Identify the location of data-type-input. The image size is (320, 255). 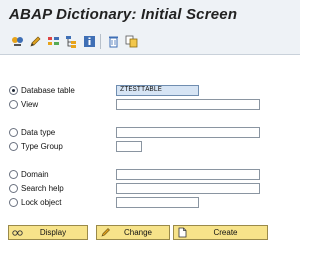
(188, 132).